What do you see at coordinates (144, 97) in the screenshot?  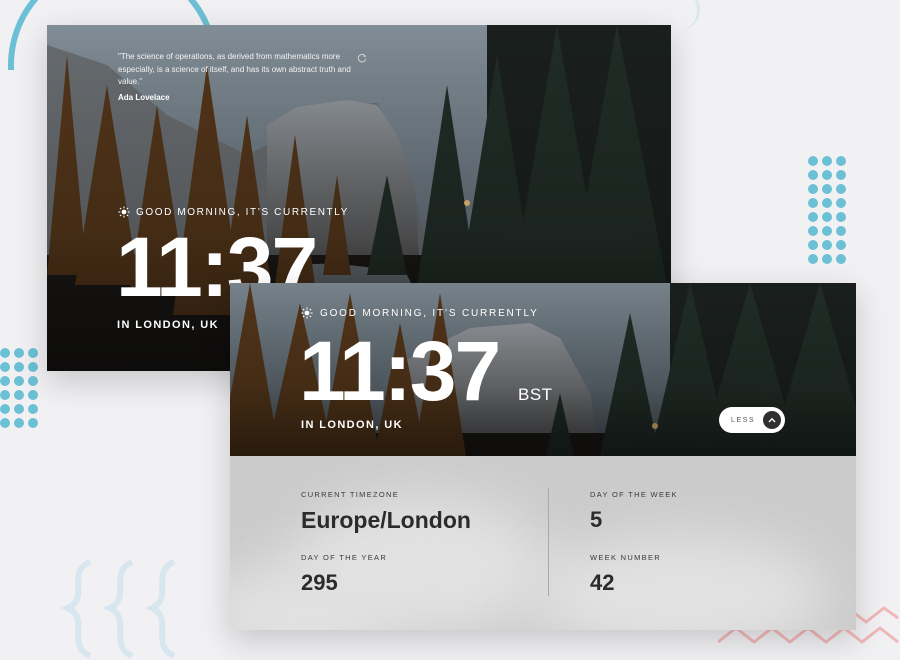 I see `quote-author: Ada Lovelace` at bounding box center [144, 97].